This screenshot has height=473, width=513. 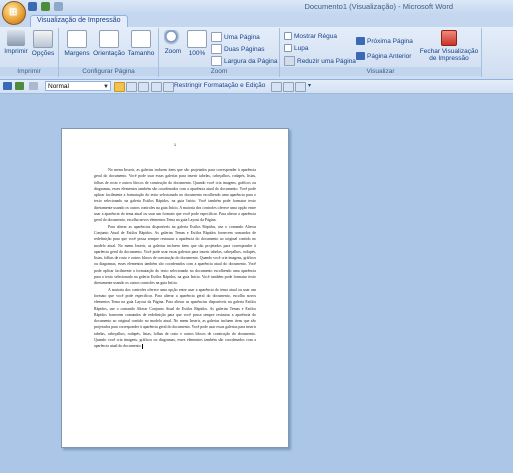 What do you see at coordinates (326, 61) in the screenshot?
I see `shrink-one-page-label: Reduzir uma Página` at bounding box center [326, 61].